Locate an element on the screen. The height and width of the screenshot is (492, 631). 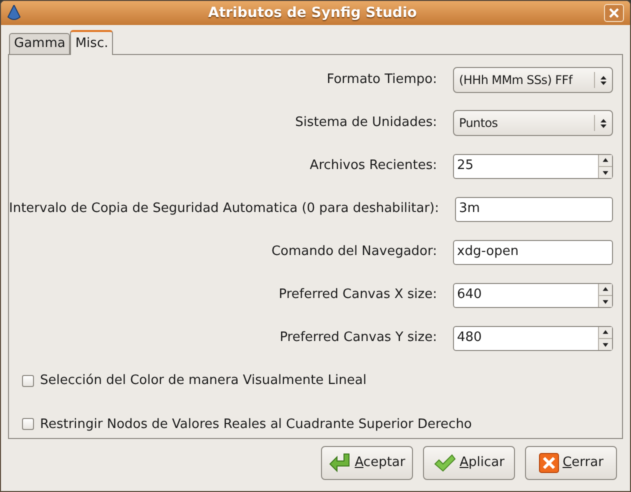
field-label: Formato Tiempo: is located at coordinates (381, 80).